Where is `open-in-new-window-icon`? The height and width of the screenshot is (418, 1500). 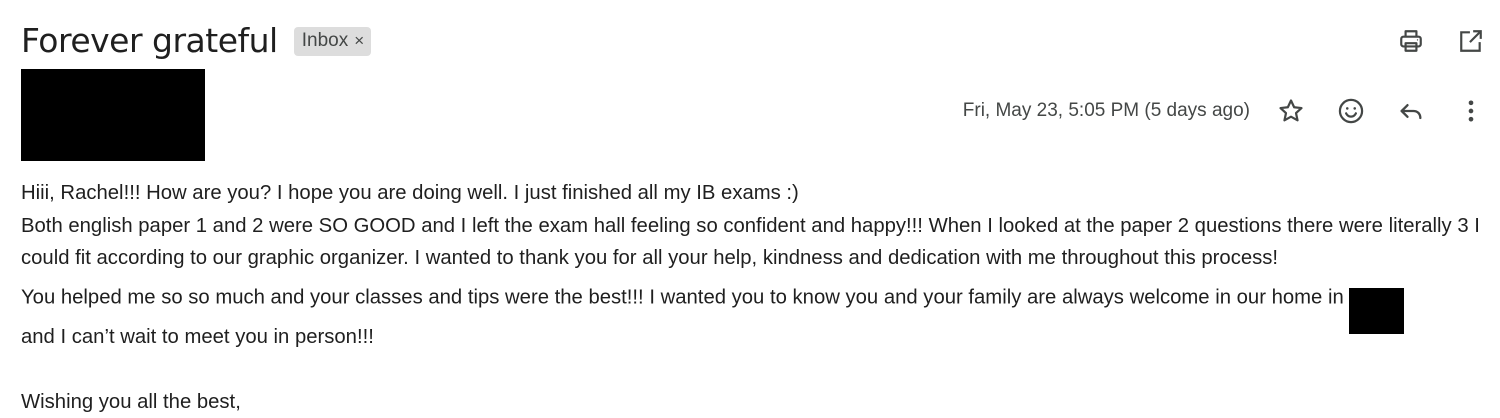
open-in-new-window-icon is located at coordinates (1471, 41).